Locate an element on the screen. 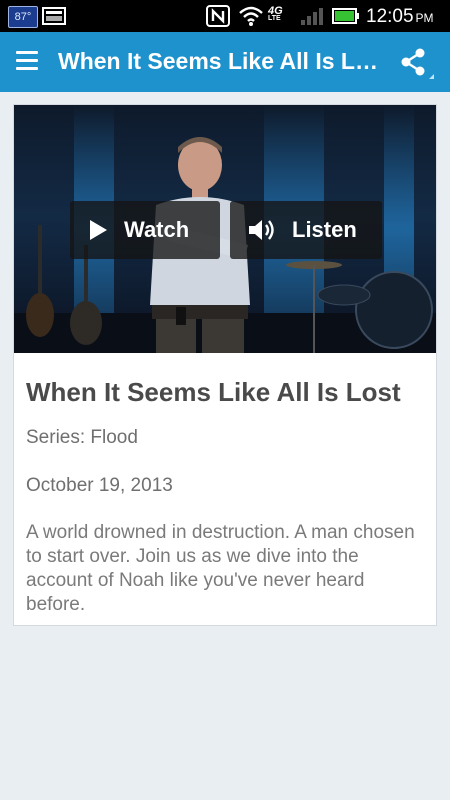 The height and width of the screenshot is (800, 450). network-subtype-label: LTE is located at coordinates (274, 18).